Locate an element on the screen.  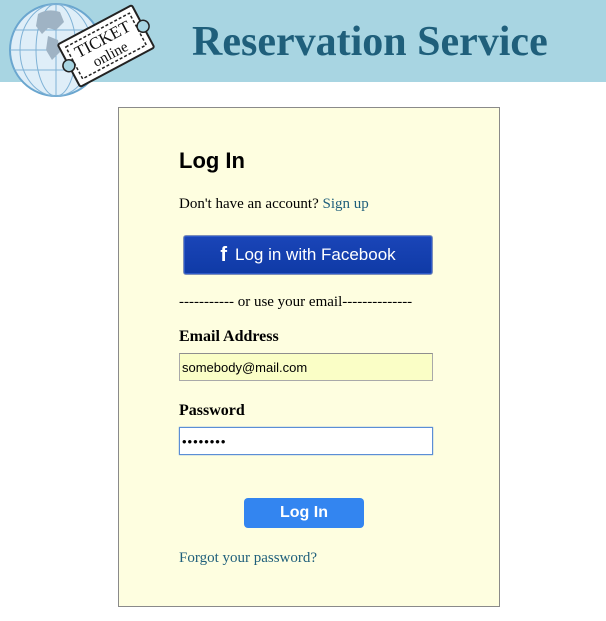
login-heading: Log In is located at coordinates (212, 160).